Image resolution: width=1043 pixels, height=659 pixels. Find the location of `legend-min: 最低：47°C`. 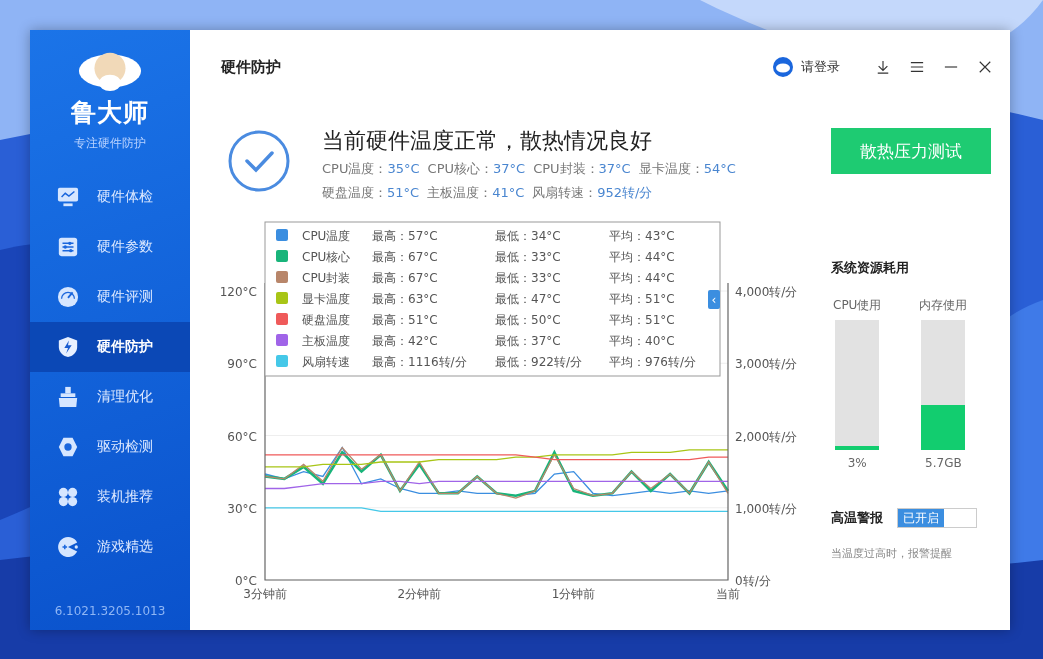

legend-min: 最低：47°C is located at coordinates (528, 299).